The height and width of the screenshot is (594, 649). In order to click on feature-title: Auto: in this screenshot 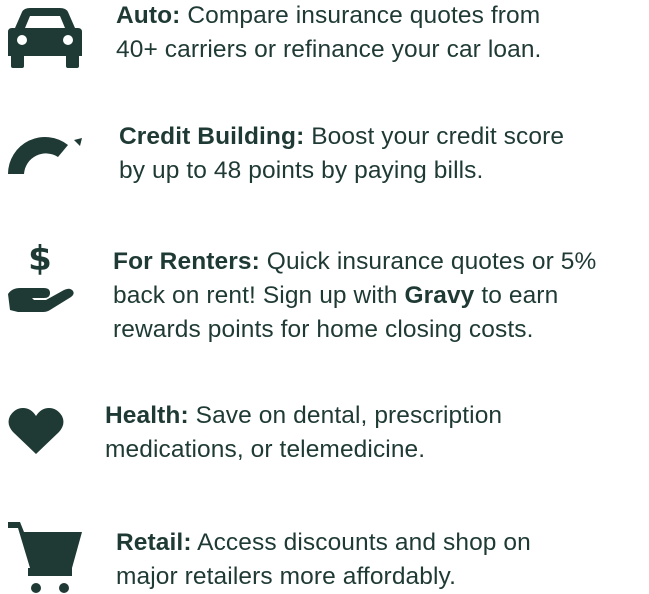, I will do `click(148, 15)`.